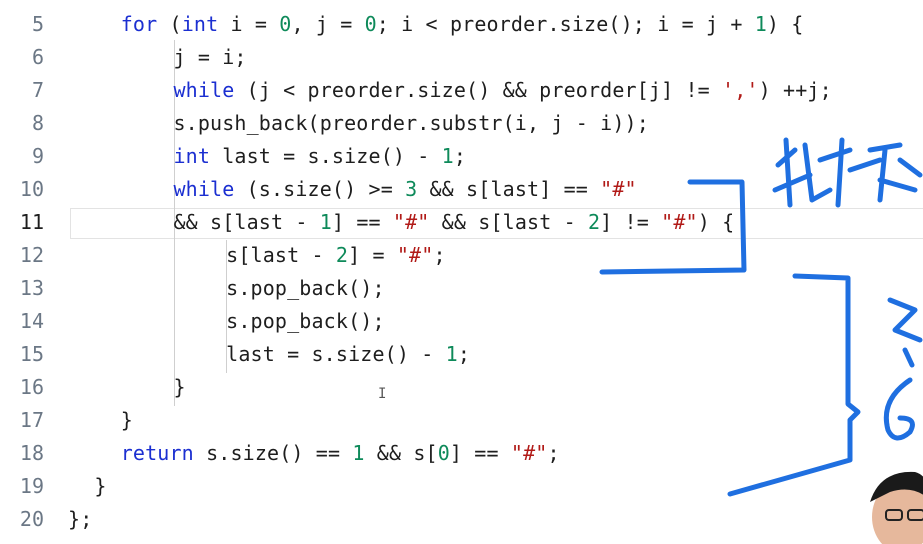 The height and width of the screenshot is (544, 923). Describe the element at coordinates (673, 227) in the screenshot. I see `annotation-bracket-top` at that location.